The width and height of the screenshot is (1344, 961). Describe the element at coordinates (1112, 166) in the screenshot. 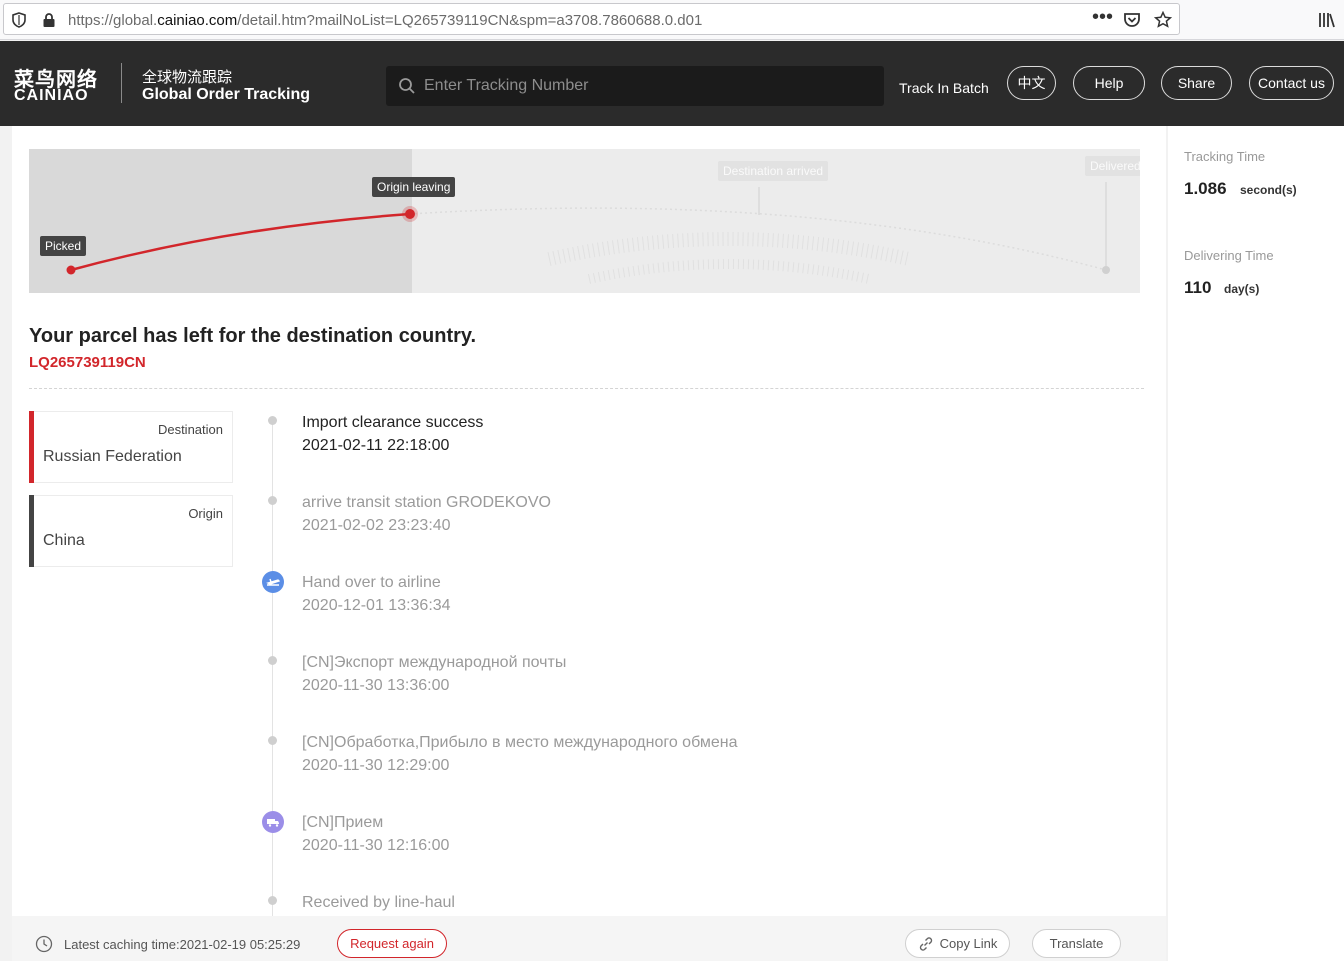

I see `stage-label-delivered: Delivered` at that location.